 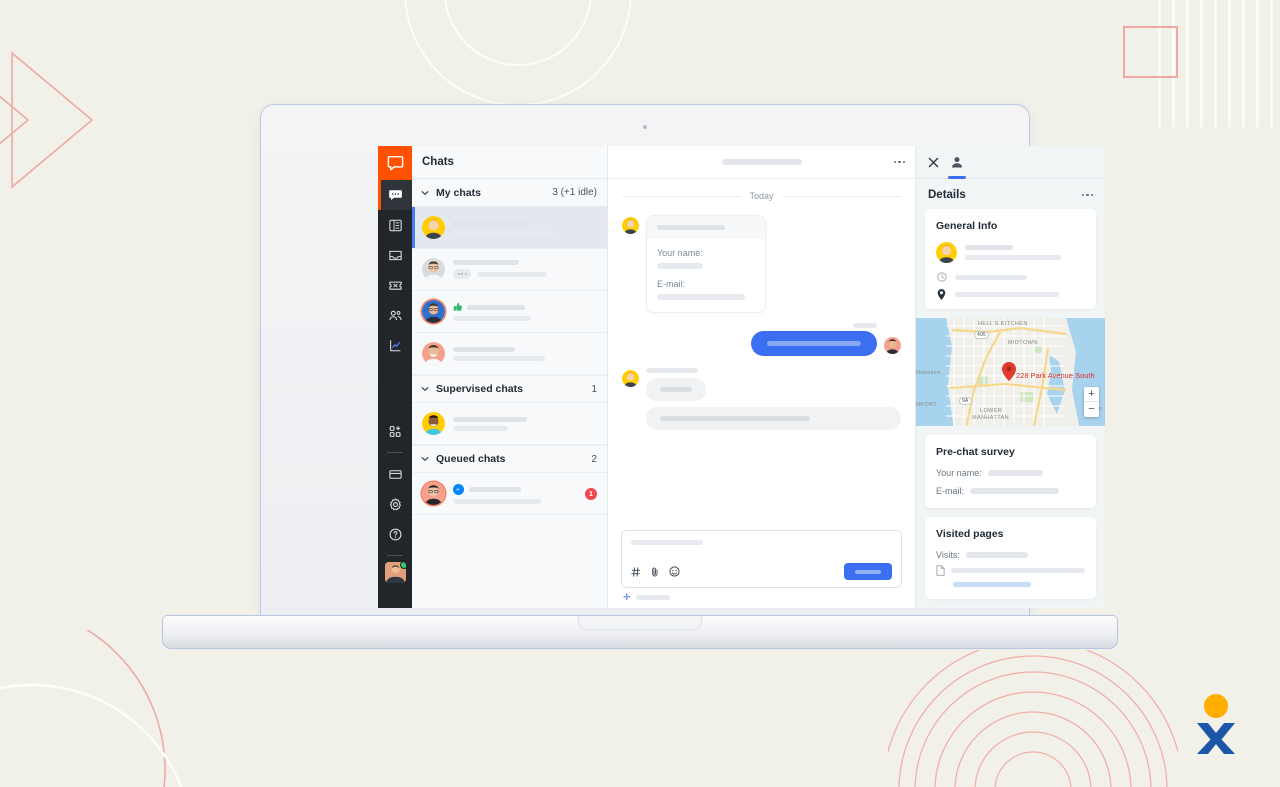 What do you see at coordinates (395, 225) in the screenshot?
I see `sidebar-item-archives` at bounding box center [395, 225].